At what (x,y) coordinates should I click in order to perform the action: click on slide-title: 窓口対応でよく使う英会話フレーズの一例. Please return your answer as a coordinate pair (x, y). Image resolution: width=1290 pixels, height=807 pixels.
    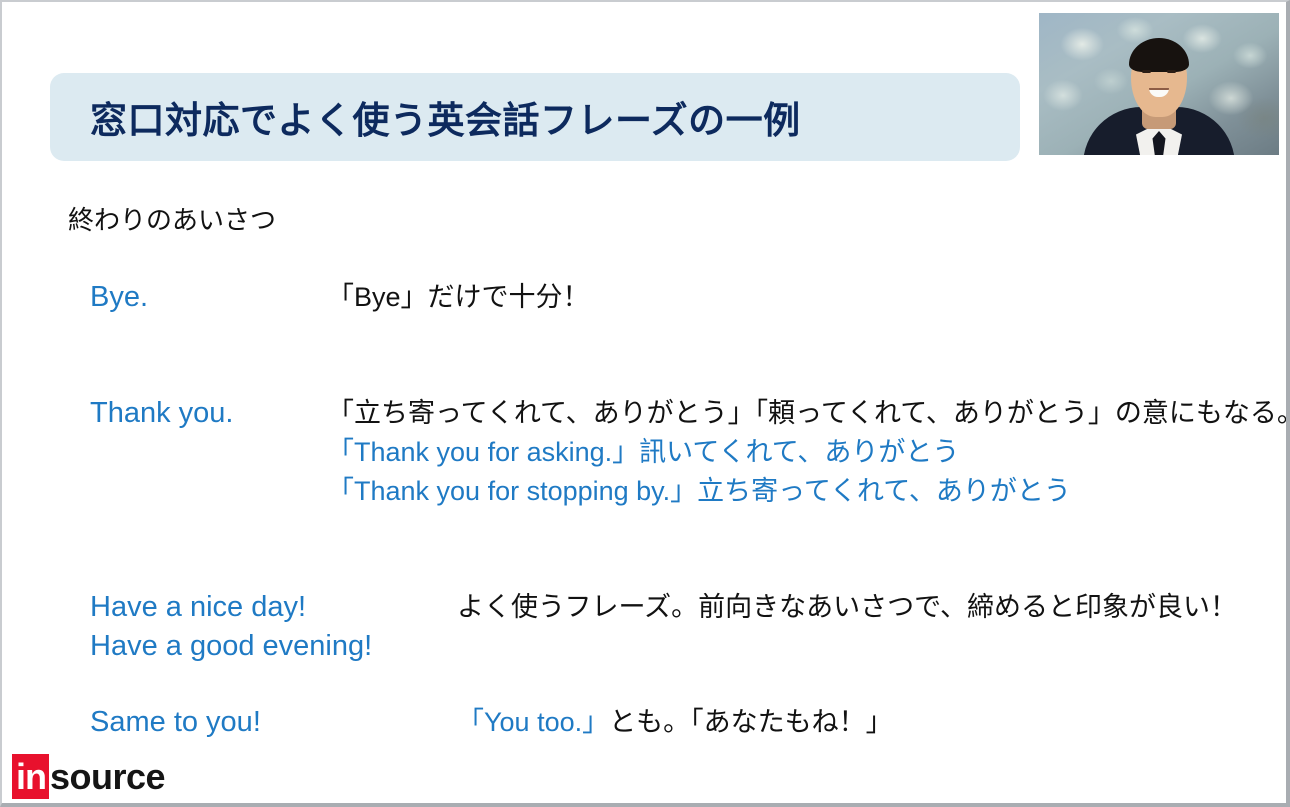
    Looking at the image, I should click on (445, 120).